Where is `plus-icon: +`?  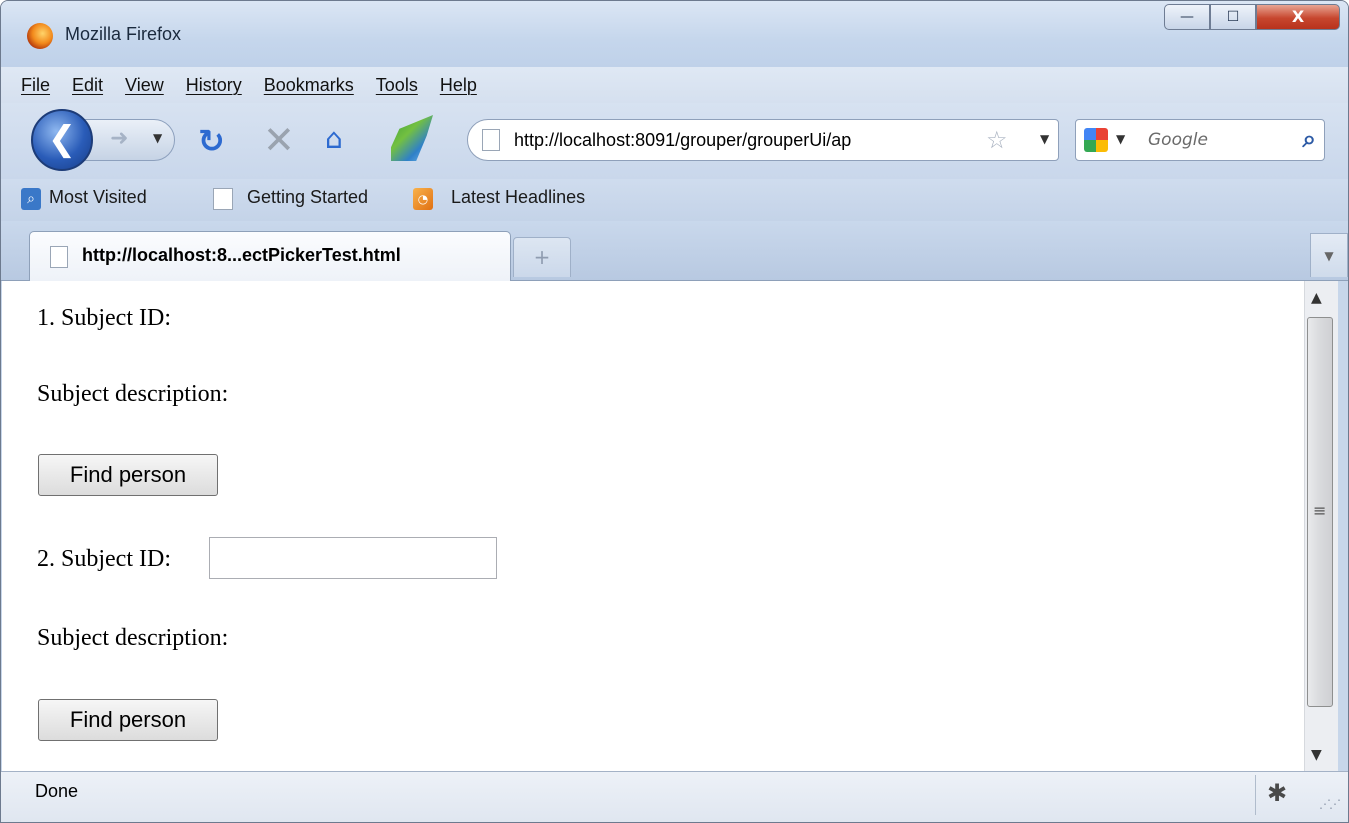
plus-icon: + is located at coordinates (542, 257).